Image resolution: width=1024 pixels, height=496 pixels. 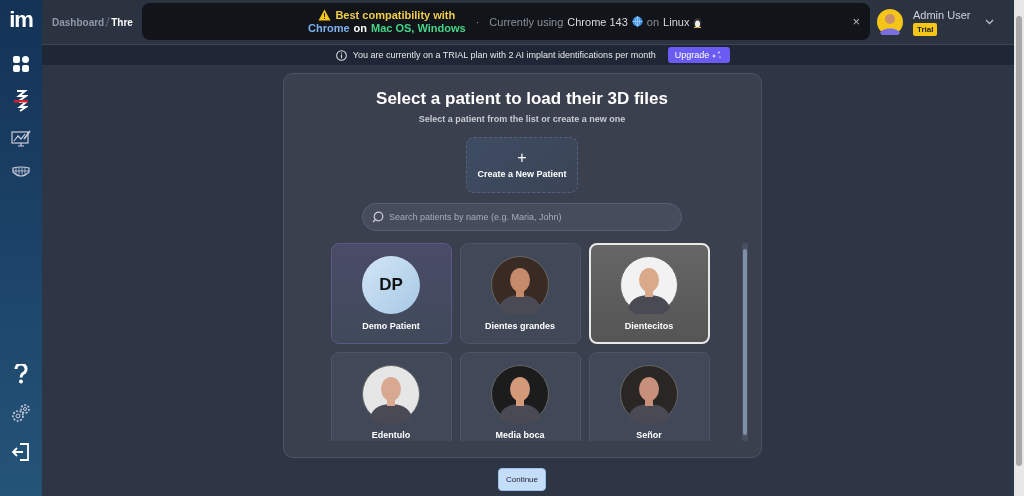 What do you see at coordinates (890, 22) in the screenshot?
I see `user-avatar-icon` at bounding box center [890, 22].